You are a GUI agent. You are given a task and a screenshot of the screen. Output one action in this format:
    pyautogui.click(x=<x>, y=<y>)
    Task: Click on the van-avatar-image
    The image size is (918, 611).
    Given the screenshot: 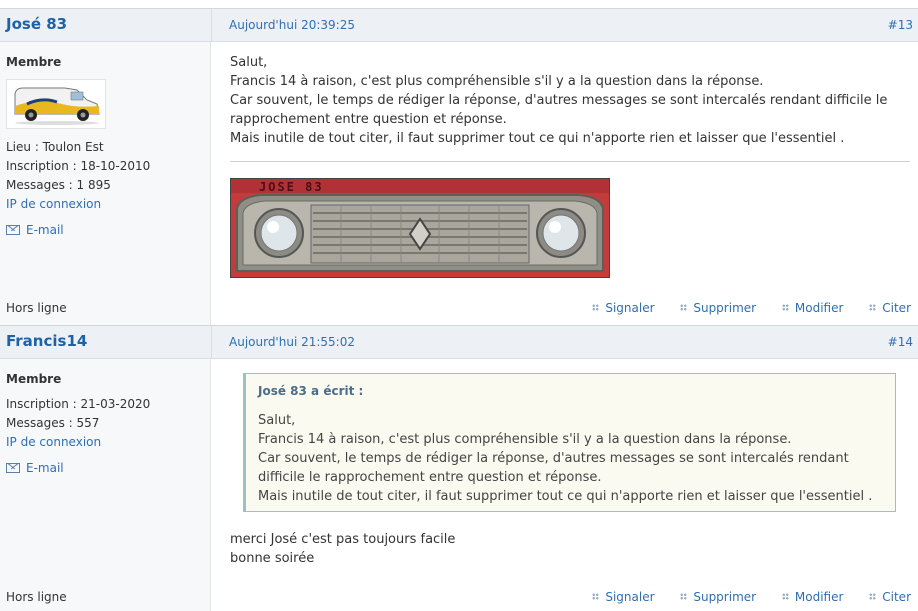 What is the action you would take?
    pyautogui.click(x=56, y=104)
    